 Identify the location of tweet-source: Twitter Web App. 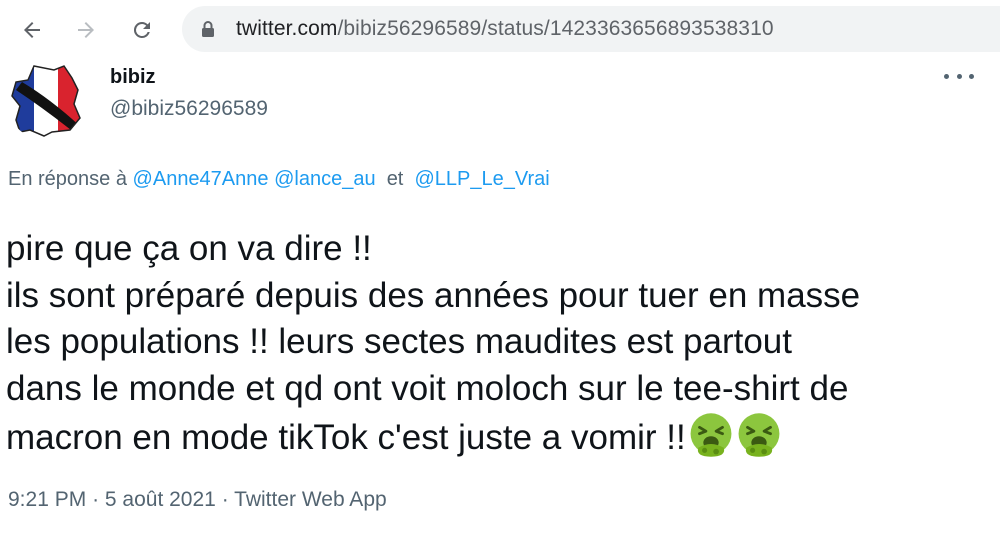
(310, 499).